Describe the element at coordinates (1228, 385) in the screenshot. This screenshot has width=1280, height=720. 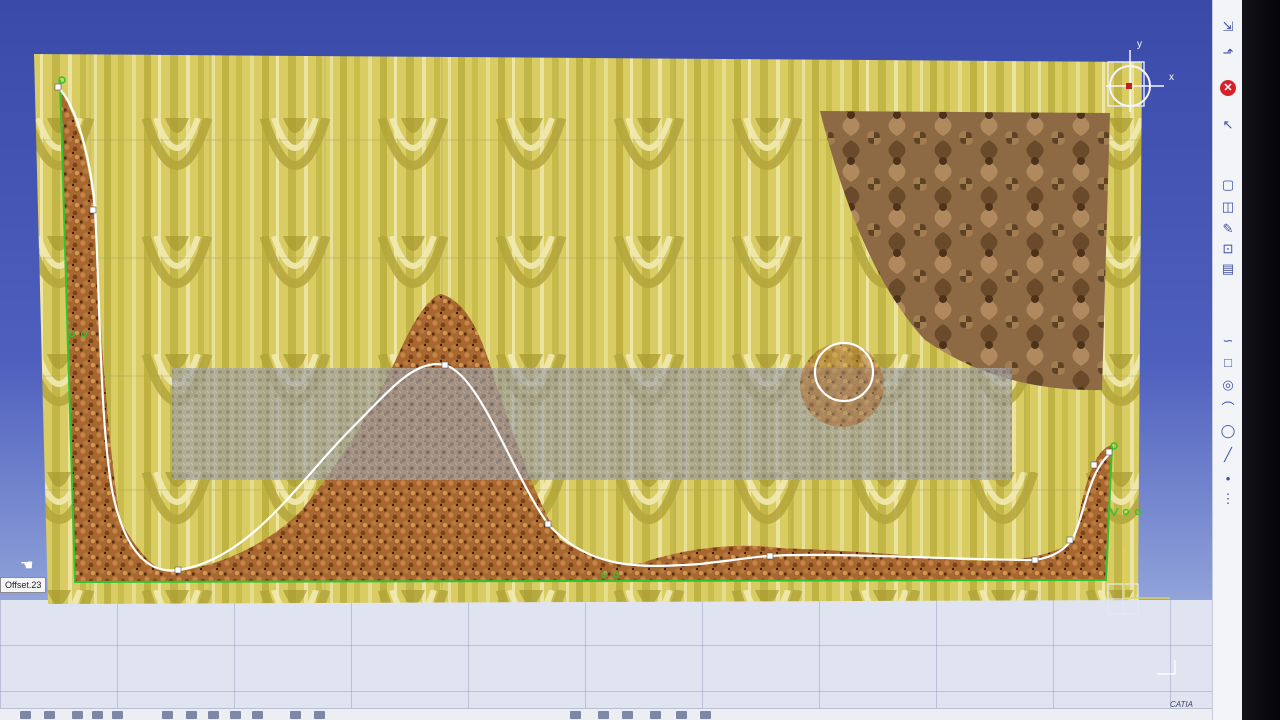
I see `circle-tool-icon: ◎` at that location.